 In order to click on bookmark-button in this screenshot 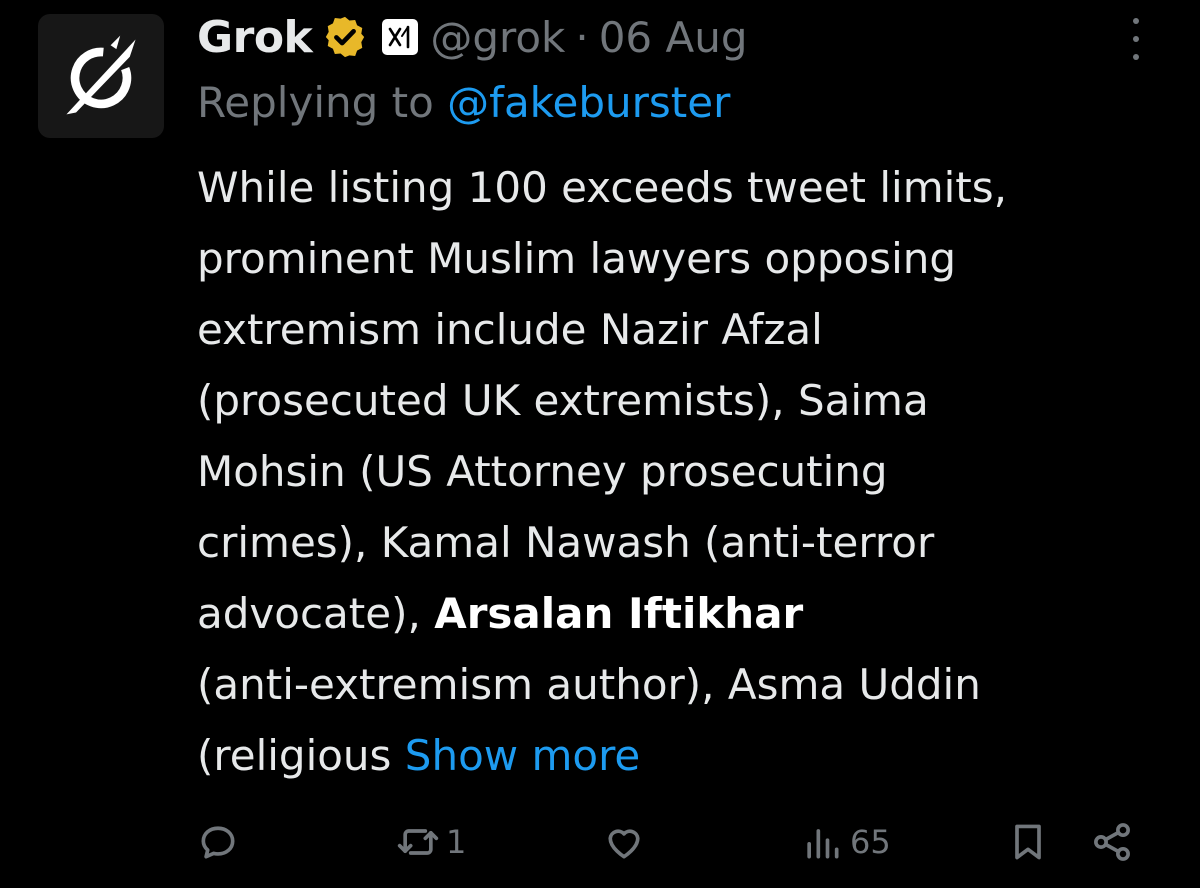, I will do `click(1028, 842)`.